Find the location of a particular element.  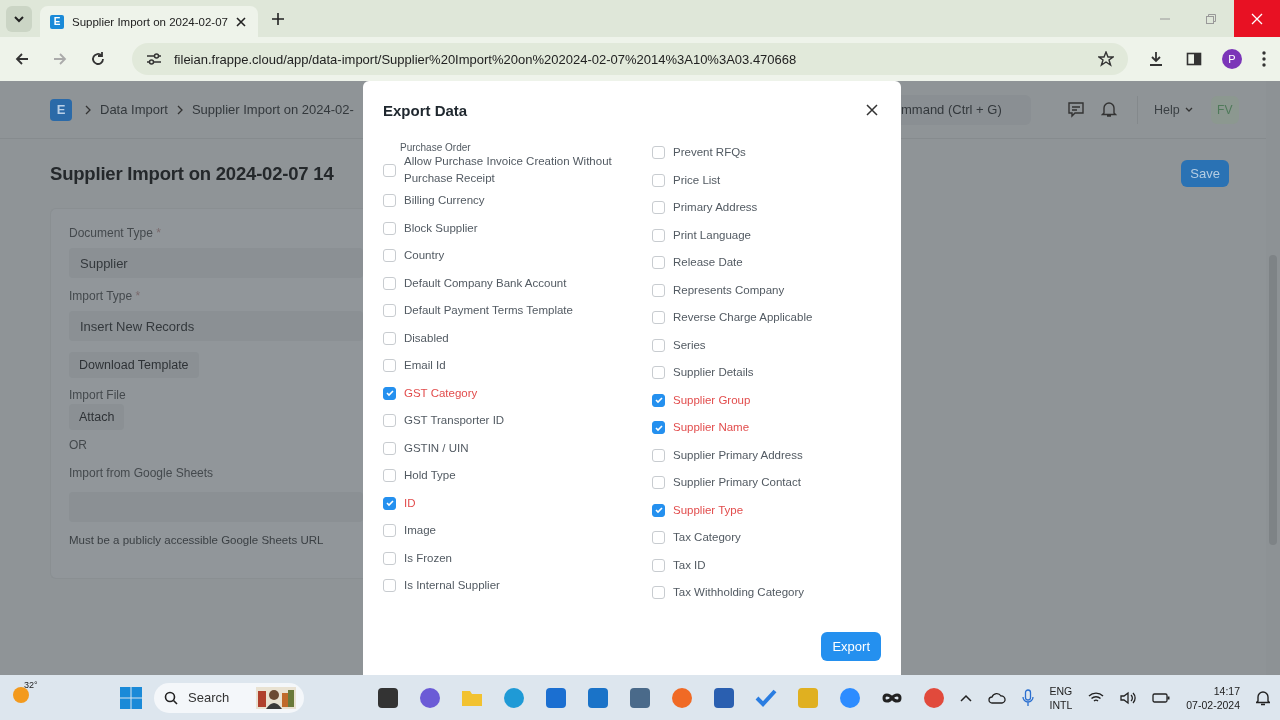

field-option-label: Tax Category is located at coordinates (707, 538).